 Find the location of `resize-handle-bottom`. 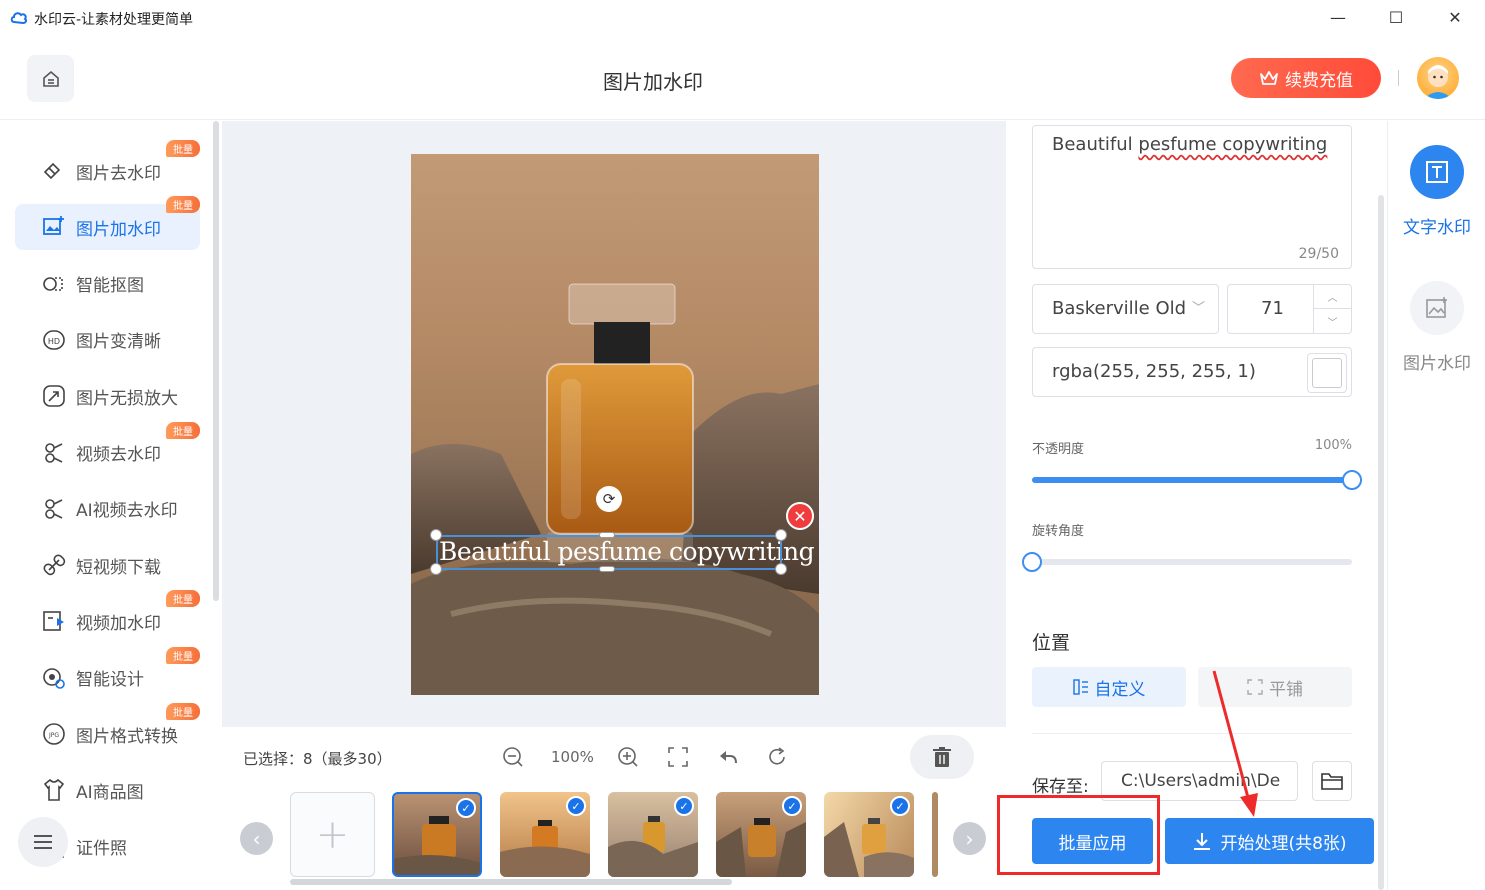

resize-handle-bottom is located at coordinates (607, 569).